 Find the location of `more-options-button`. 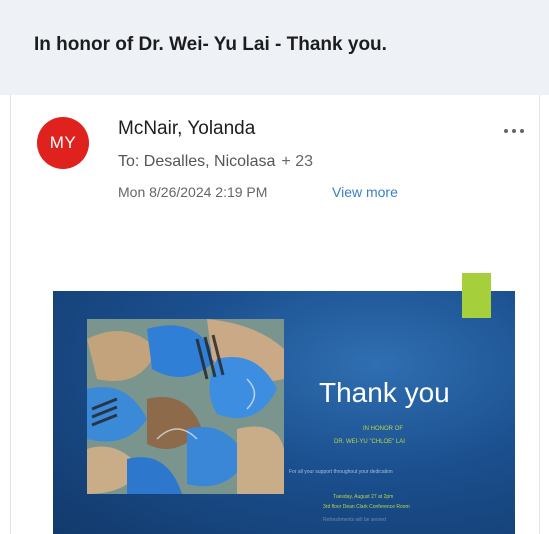

more-options-button is located at coordinates (514, 131).